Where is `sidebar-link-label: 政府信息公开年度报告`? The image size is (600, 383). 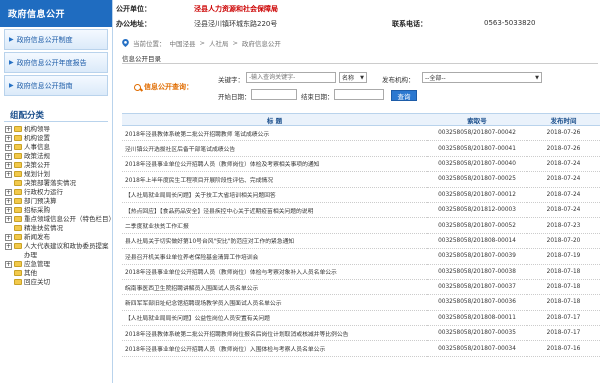
sidebar-link-label: 政府信息公开年度报告 is located at coordinates (51, 62).